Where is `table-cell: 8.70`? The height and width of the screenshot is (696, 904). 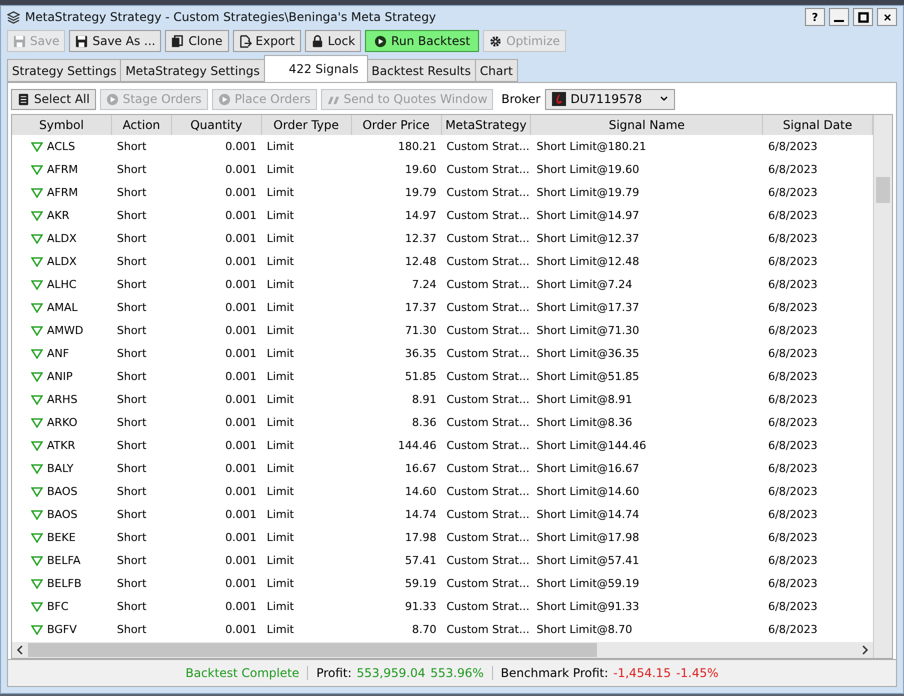
table-cell: 8.70 is located at coordinates (424, 629).